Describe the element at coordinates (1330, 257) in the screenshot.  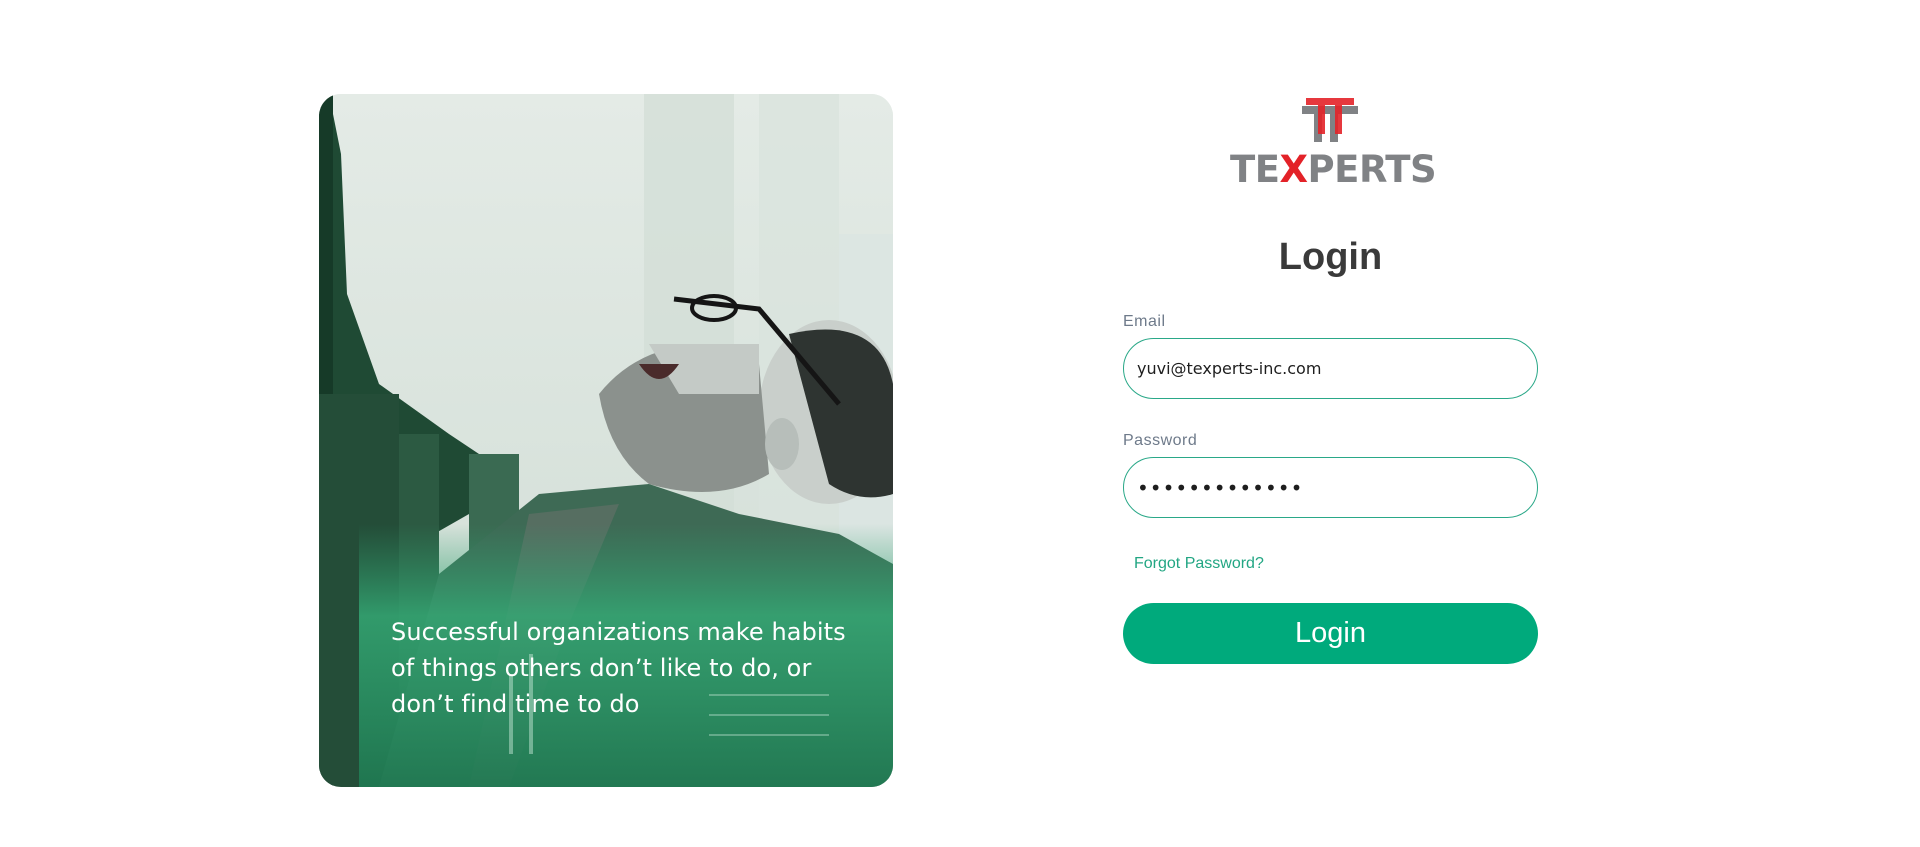
I see `login-title: Login` at that location.